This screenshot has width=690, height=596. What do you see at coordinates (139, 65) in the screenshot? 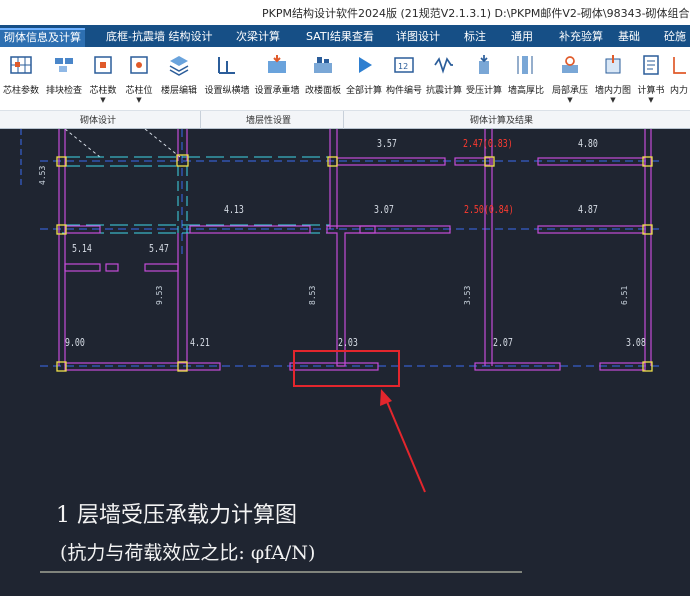
I see `core-position-icon` at bounding box center [139, 65].